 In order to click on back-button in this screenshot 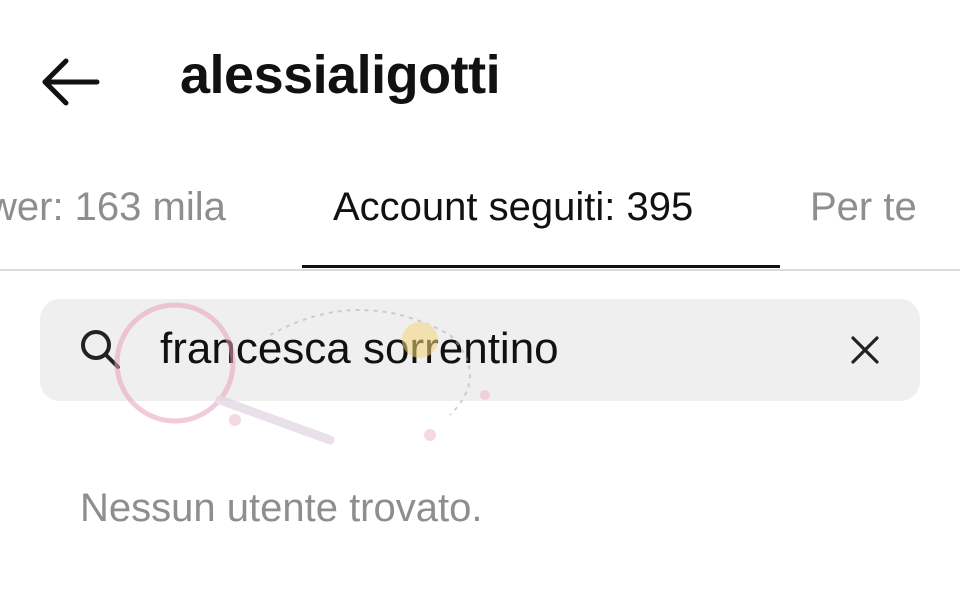, I will do `click(70, 82)`.